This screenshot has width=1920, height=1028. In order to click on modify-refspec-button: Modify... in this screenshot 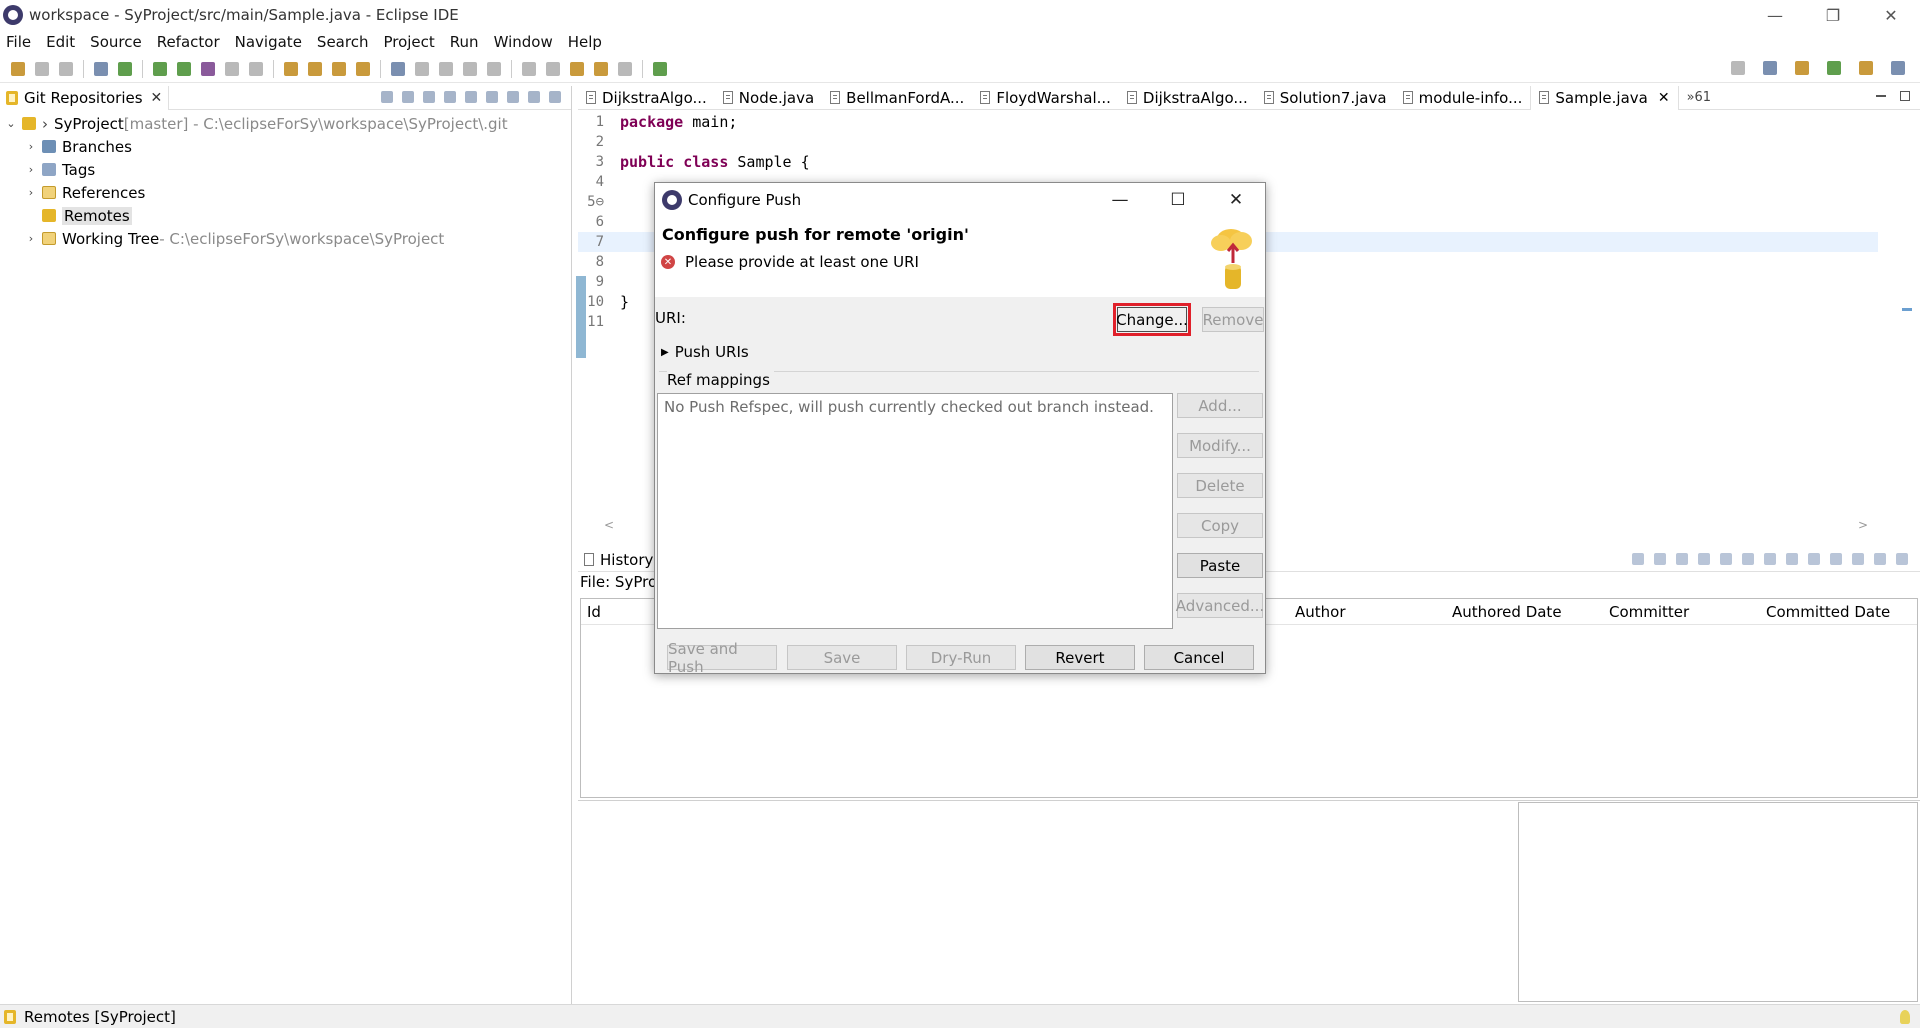, I will do `click(1220, 445)`.